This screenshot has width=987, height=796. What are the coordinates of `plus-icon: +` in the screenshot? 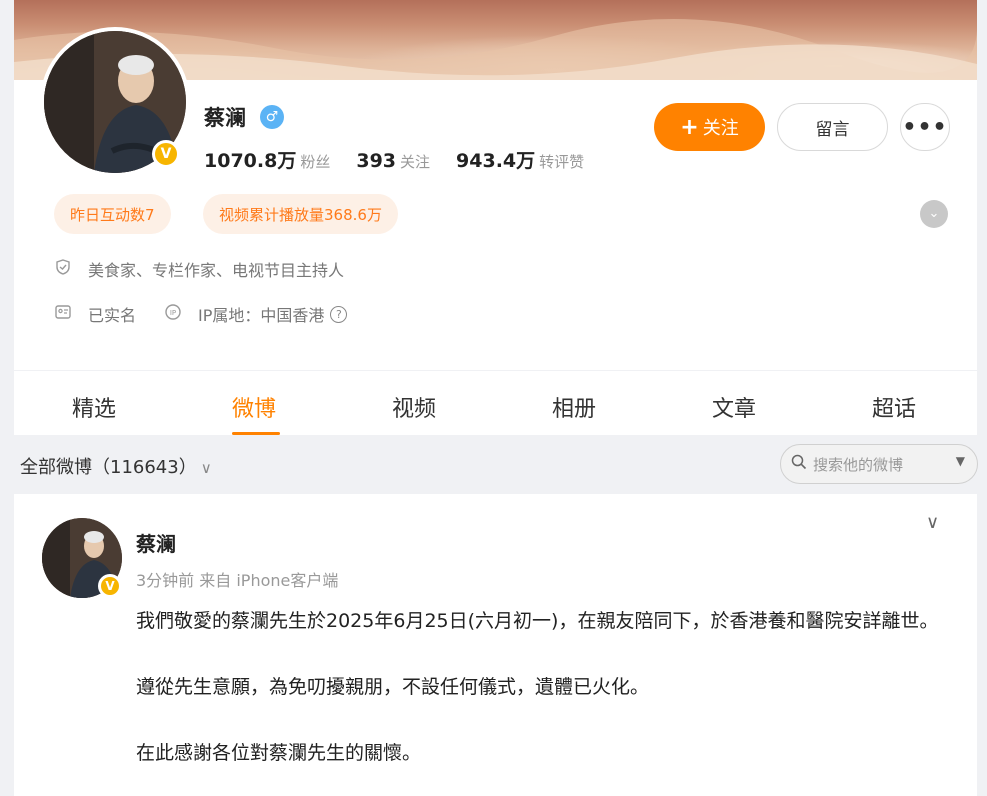 It's located at (689, 127).